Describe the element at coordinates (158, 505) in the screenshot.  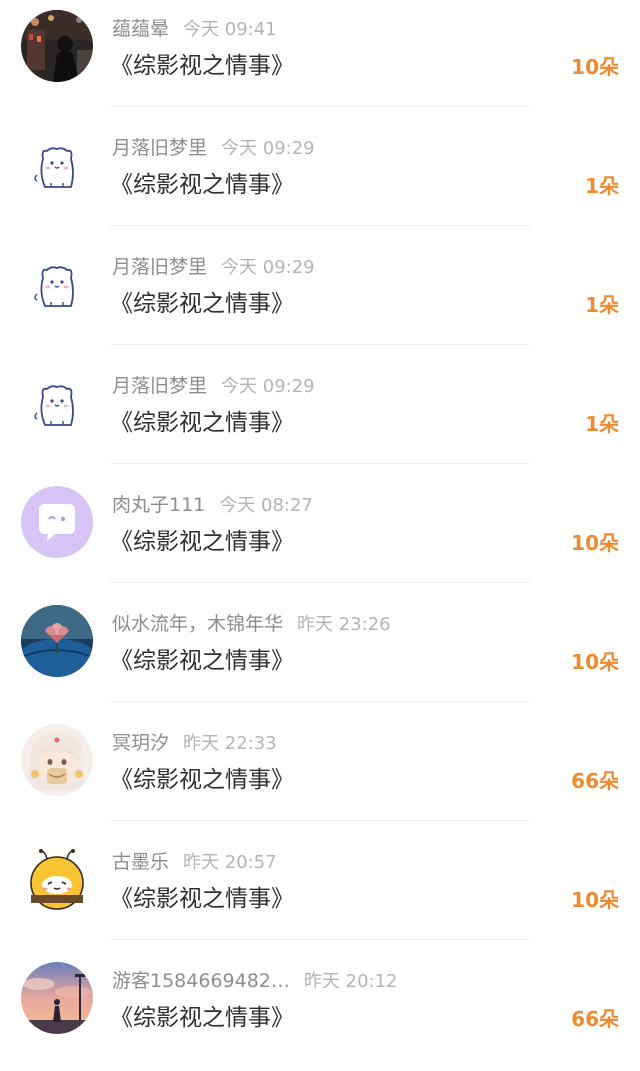
I see `user-name: 肉丸子111` at that location.